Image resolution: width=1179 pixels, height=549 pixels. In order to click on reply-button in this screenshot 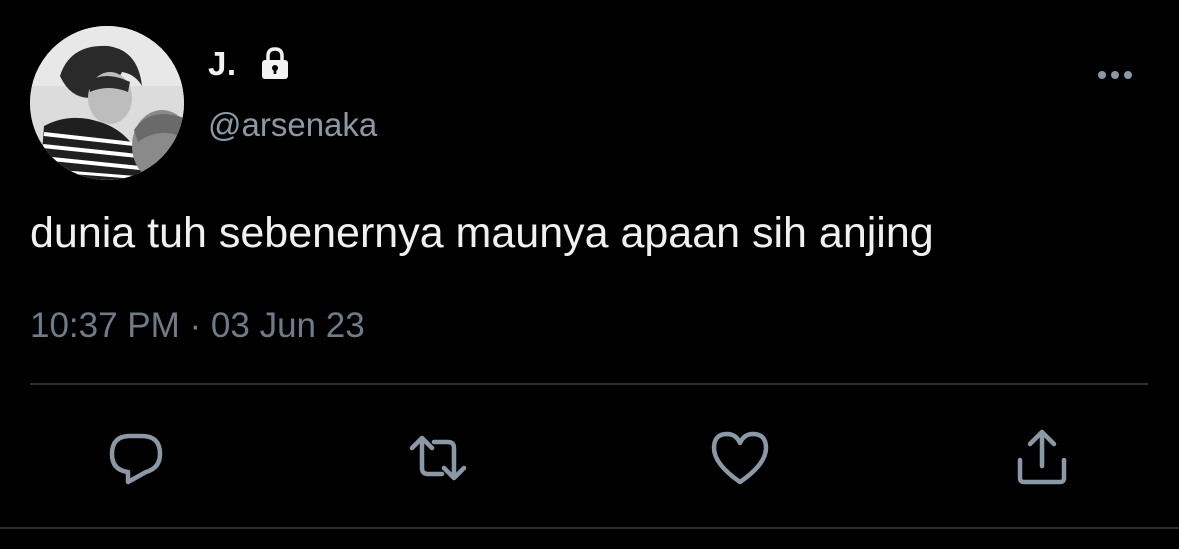, I will do `click(136, 458)`.